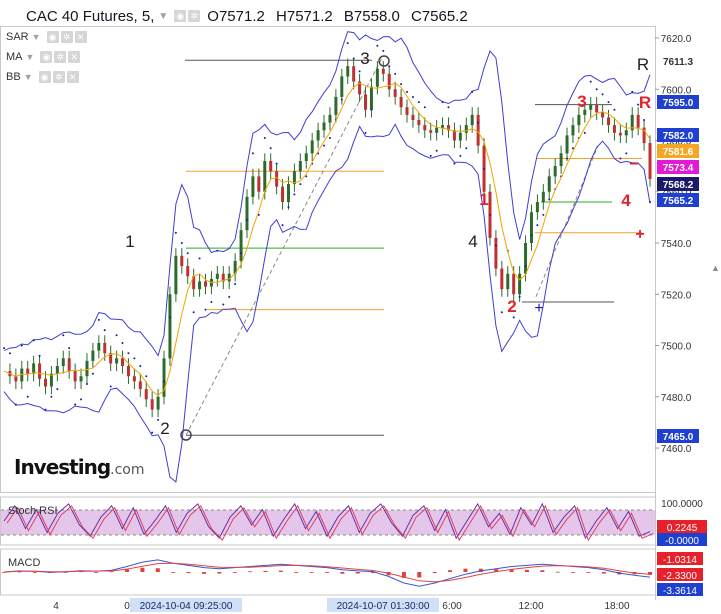  I want to click on price-tag-label: 7465.0, so click(678, 437).